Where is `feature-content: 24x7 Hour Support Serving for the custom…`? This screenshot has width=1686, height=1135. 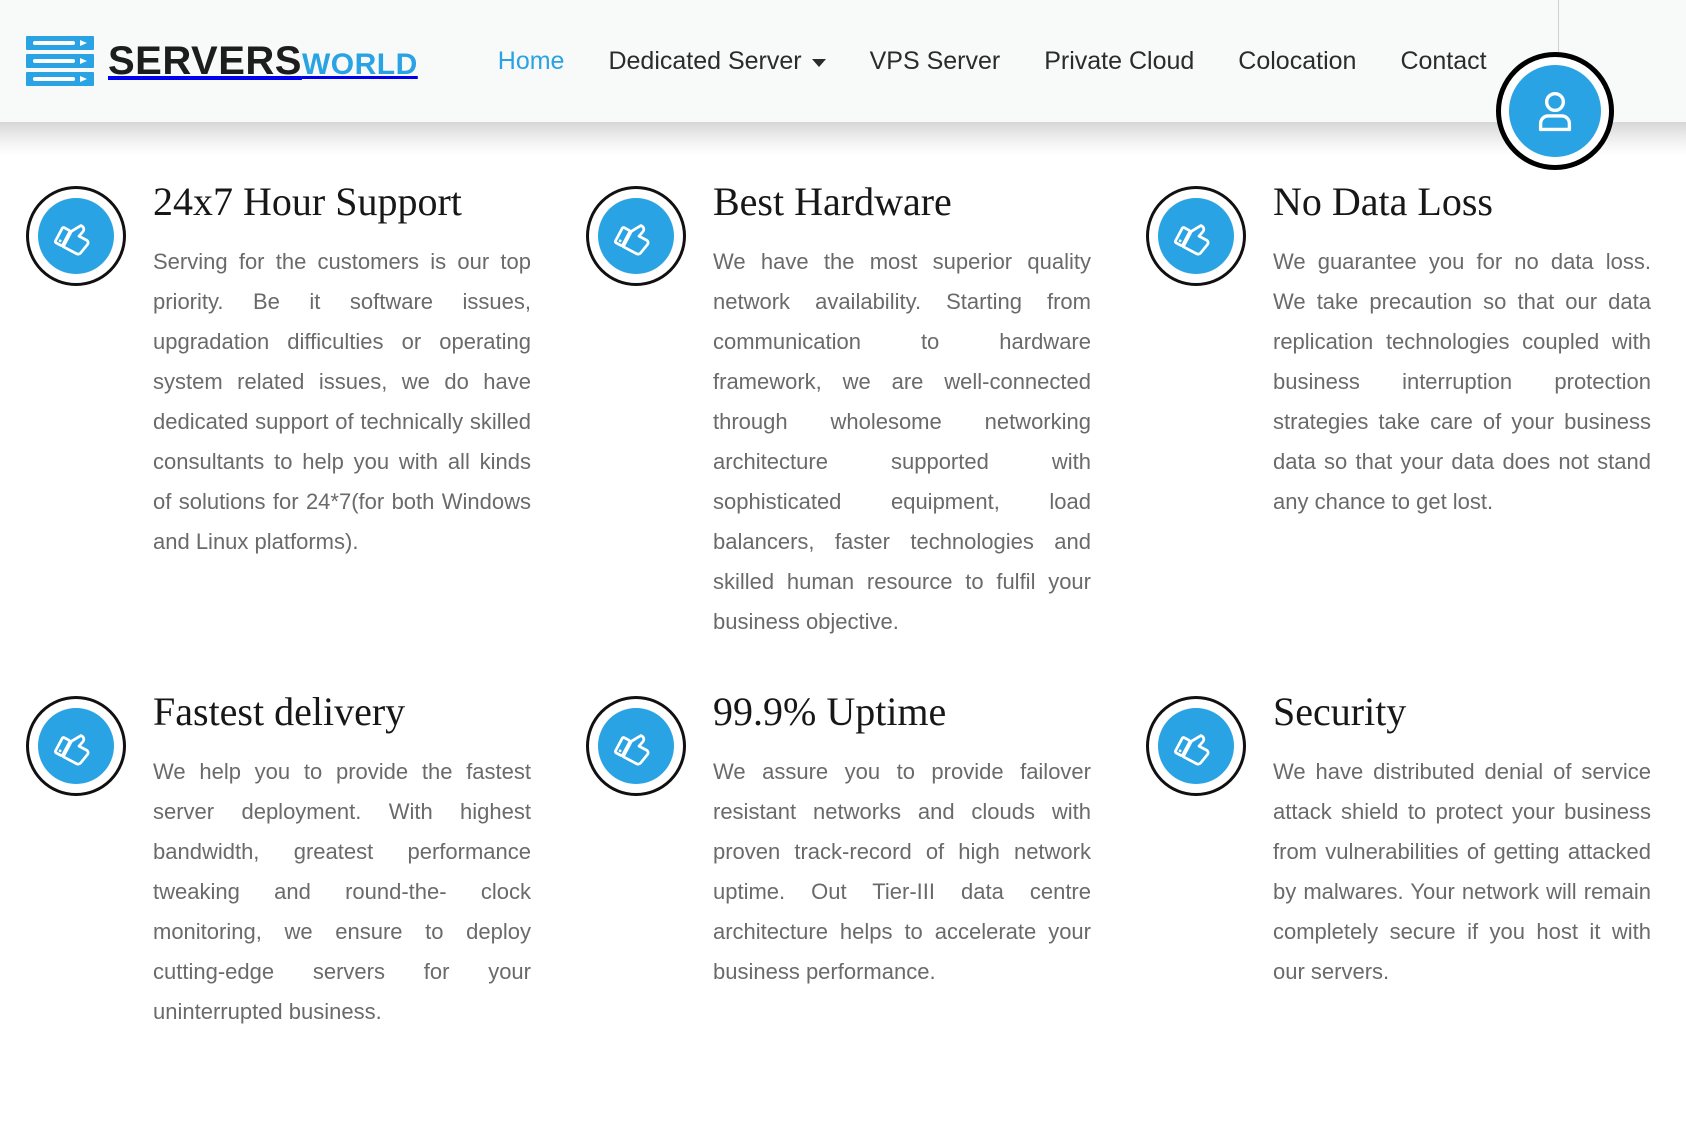
feature-content: 24x7 Hour Support Serving for the custom… is located at coordinates (328, 370).